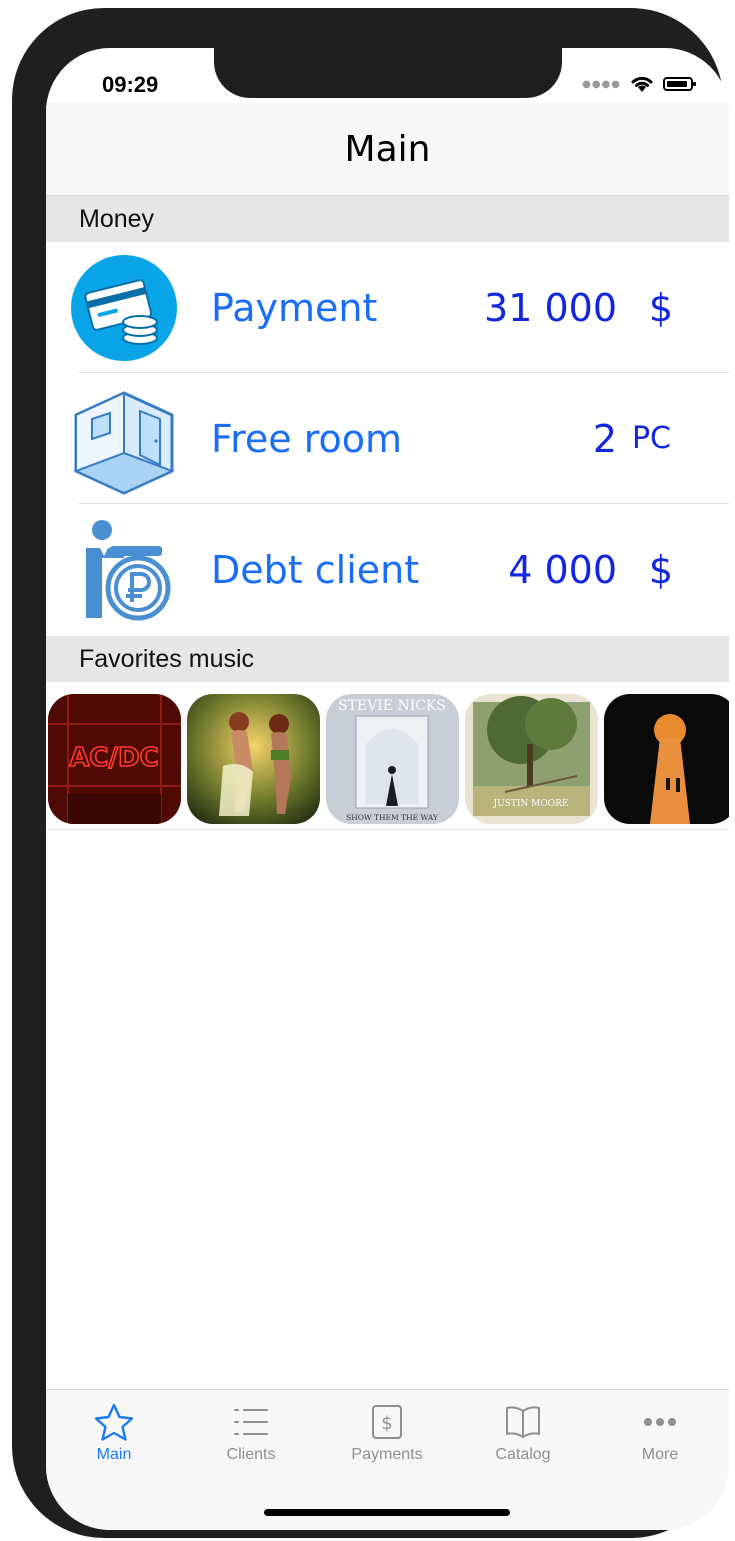 This screenshot has width=735, height=1541. Describe the element at coordinates (679, 84) in the screenshot. I see `battery-icon` at that location.